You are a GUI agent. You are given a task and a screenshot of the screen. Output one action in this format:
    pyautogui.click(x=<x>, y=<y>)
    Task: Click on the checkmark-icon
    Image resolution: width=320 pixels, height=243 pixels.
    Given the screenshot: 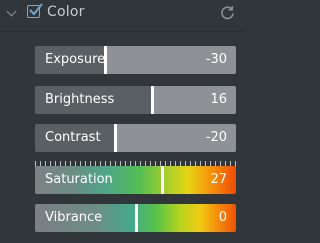 What is the action you would take?
    pyautogui.click(x=36, y=9)
    